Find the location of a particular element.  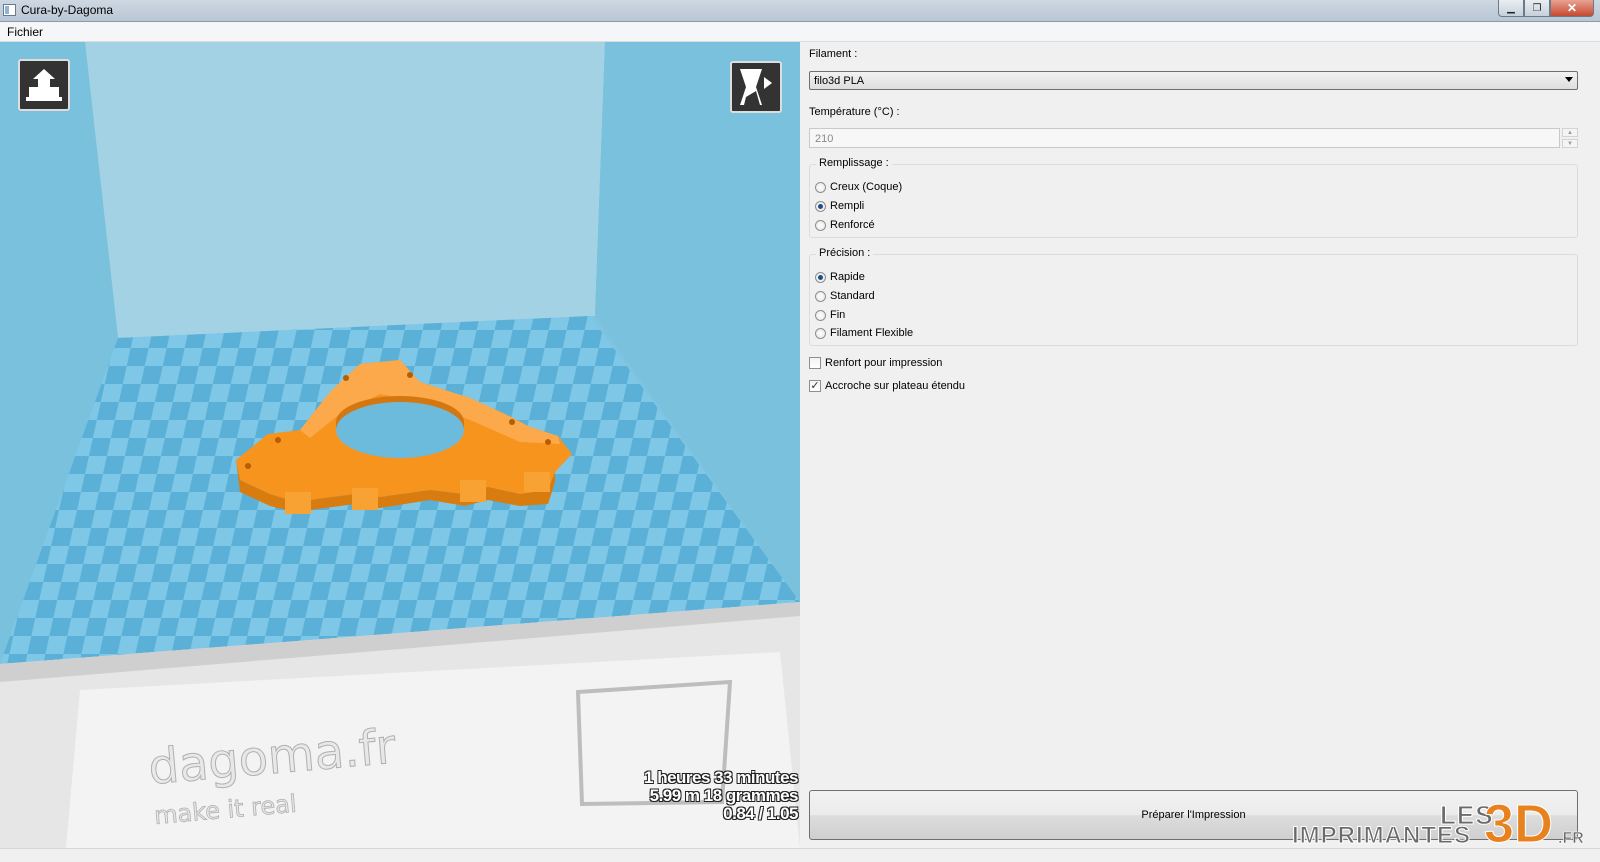

back-wall is located at coordinates (345, 190).